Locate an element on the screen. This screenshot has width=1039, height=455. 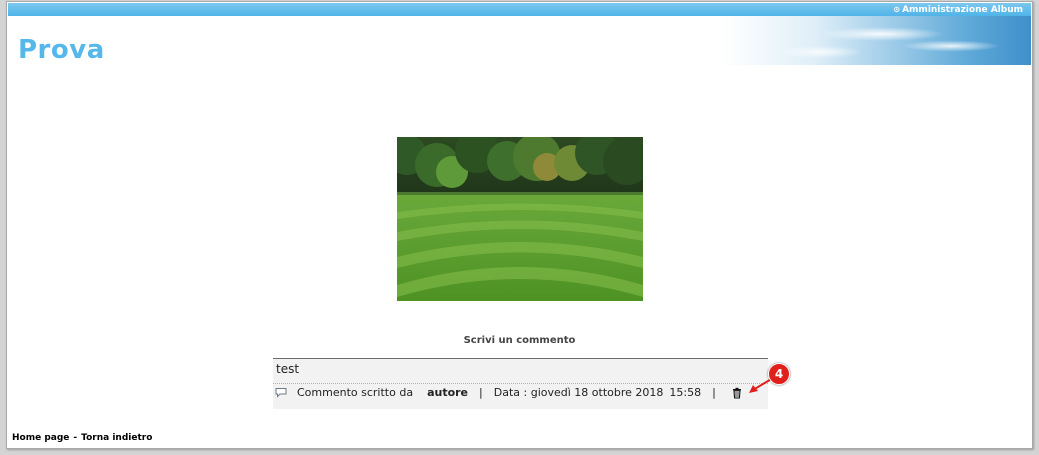
comment-divider is located at coordinates (520, 383).